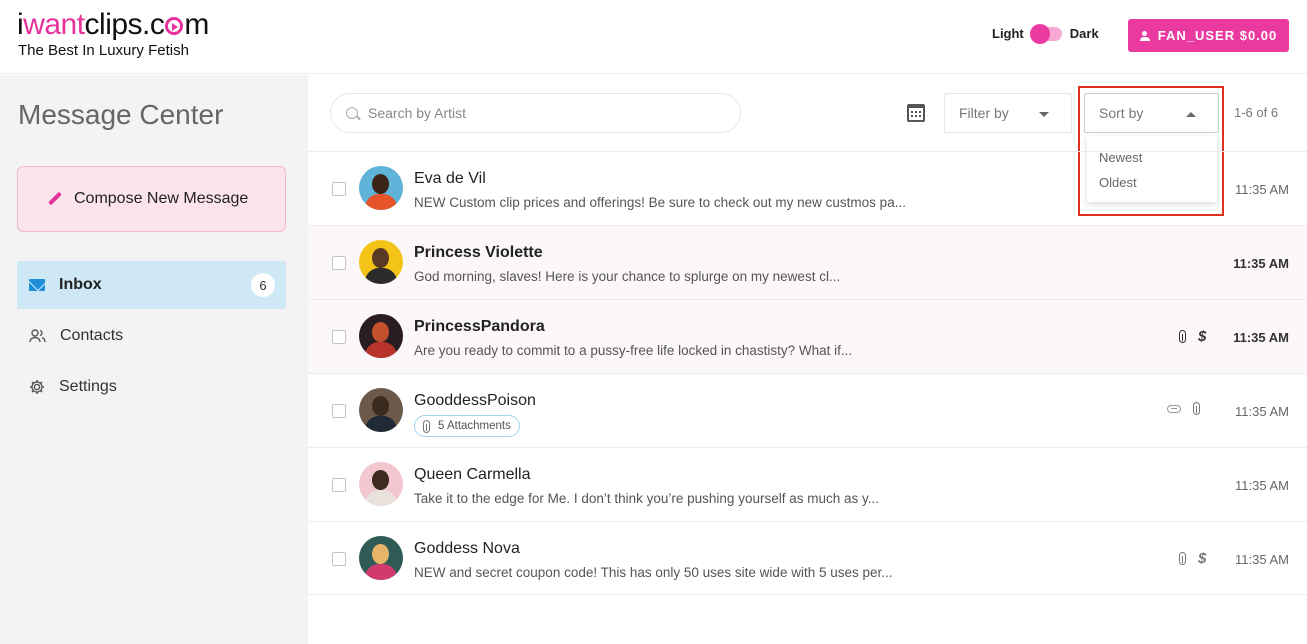 Image resolution: width=1307 pixels, height=644 pixels. I want to click on sender-name: Eva de Vil, so click(450, 178).